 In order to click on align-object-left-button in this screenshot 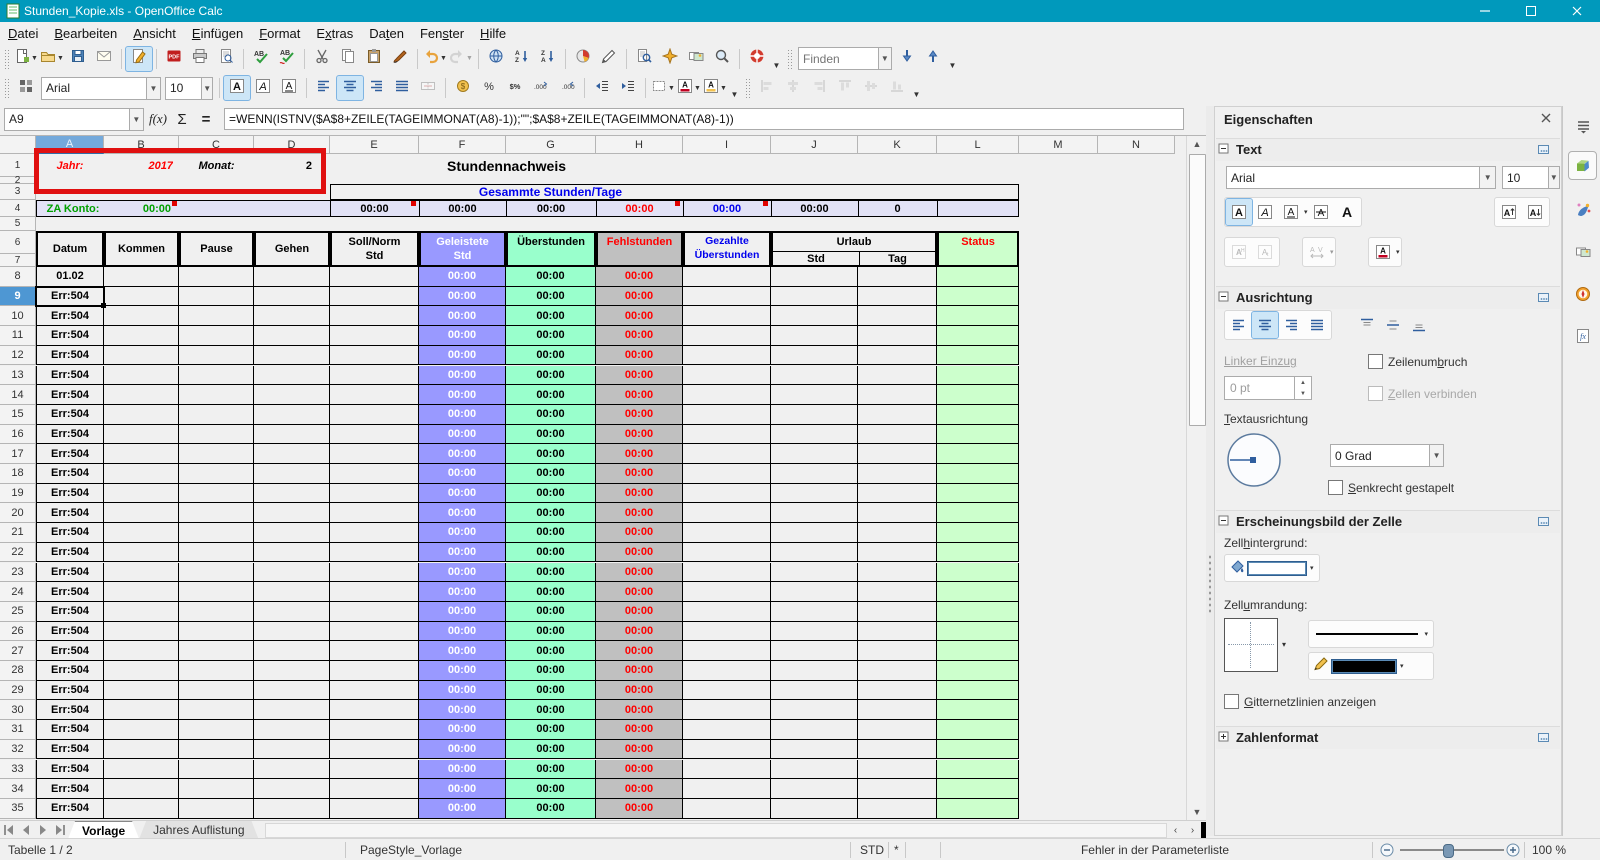, I will do `click(767, 88)`.